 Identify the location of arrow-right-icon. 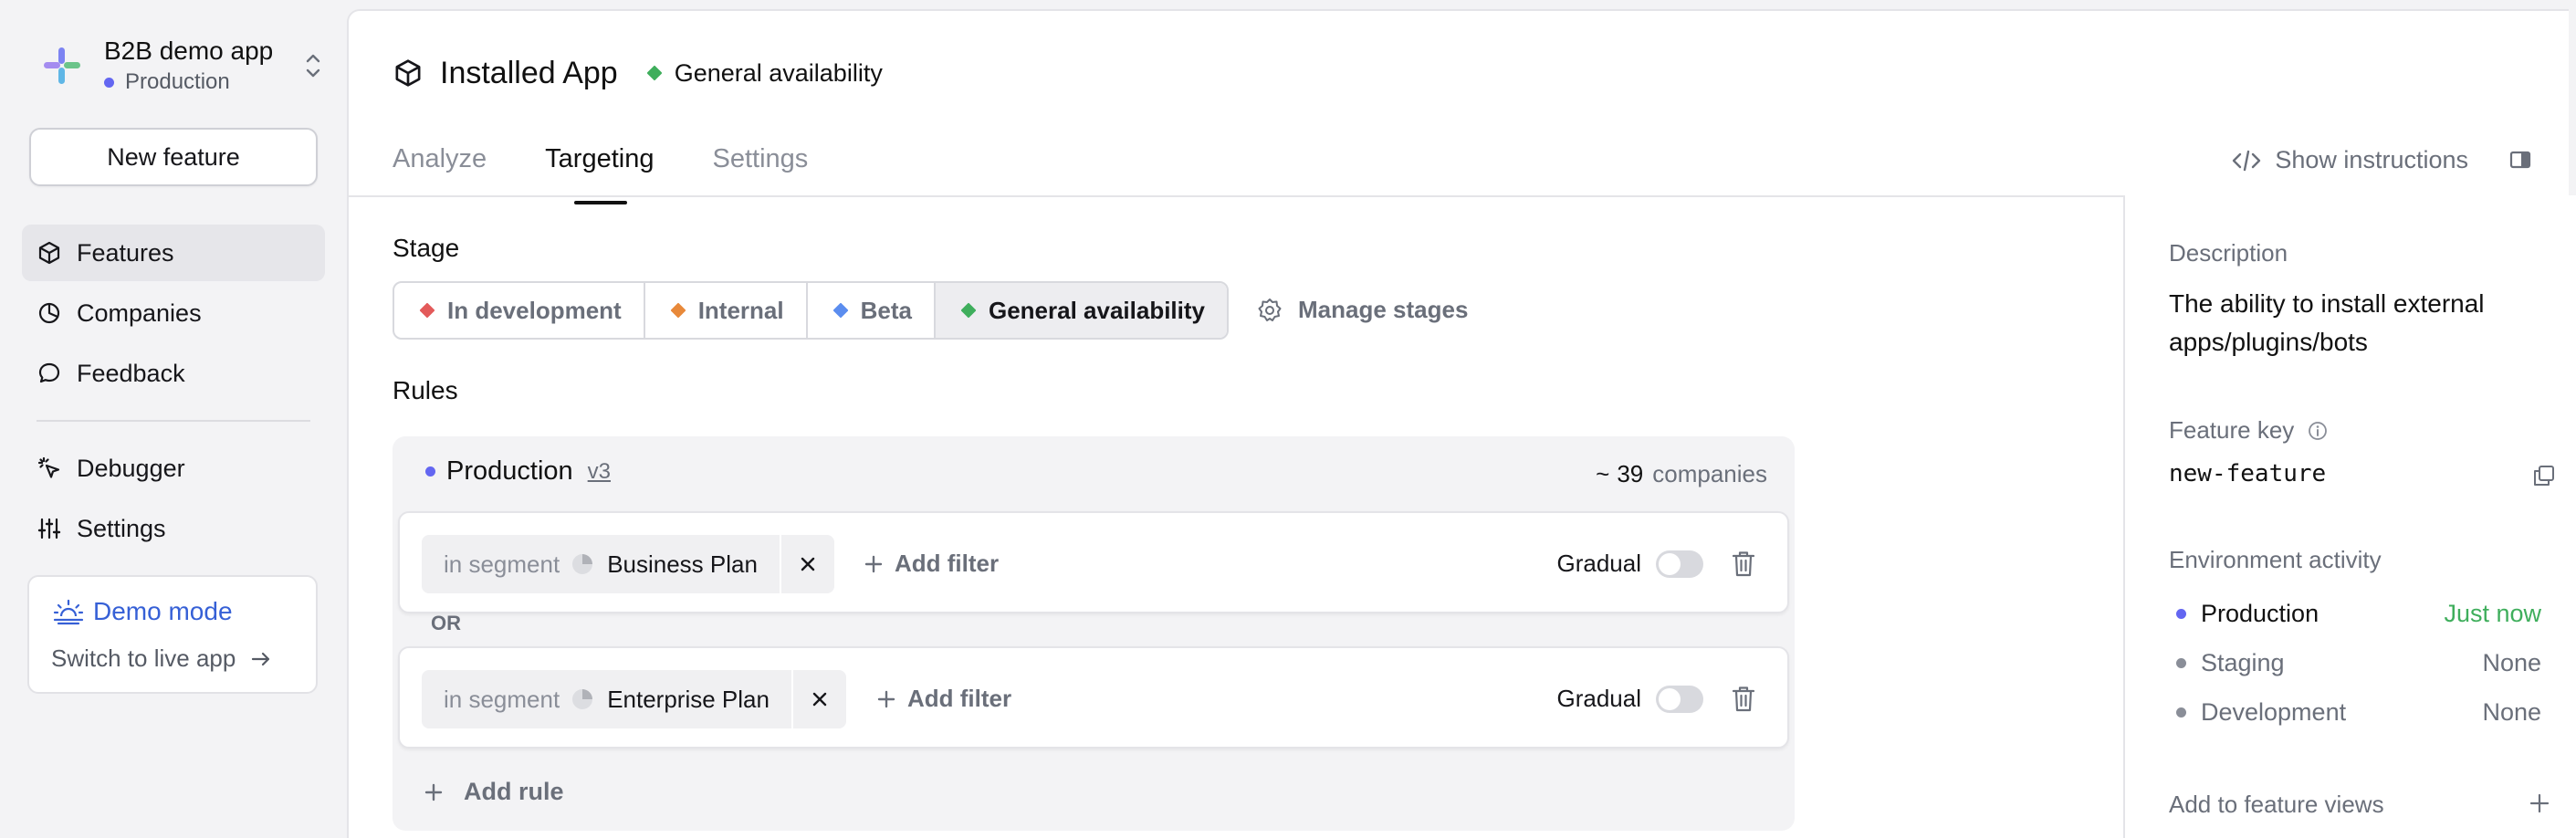
(261, 658).